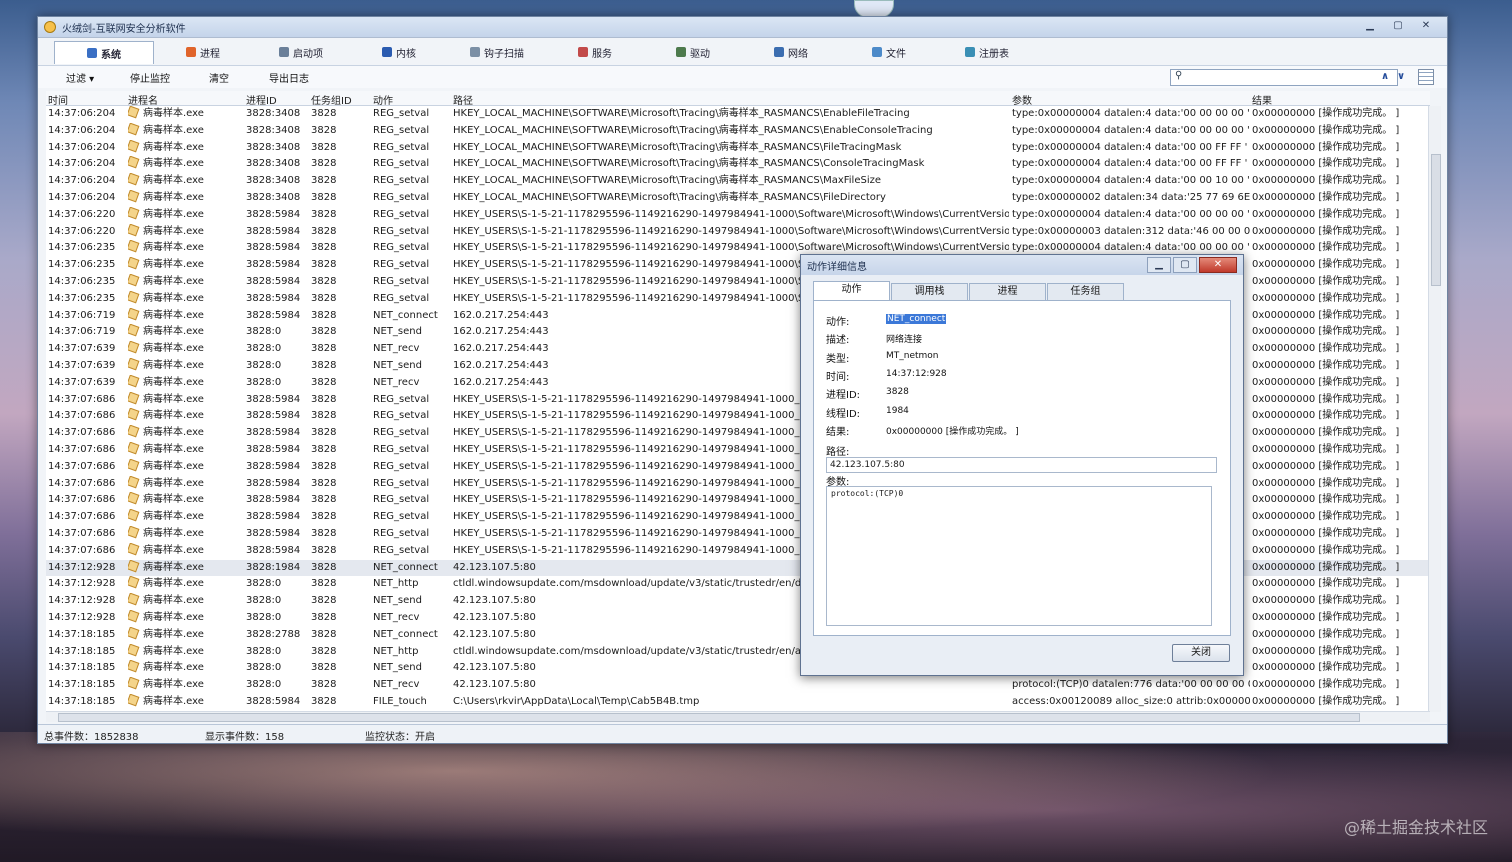 The width and height of the screenshot is (1512, 862). Describe the element at coordinates (904, 340) in the screenshot. I see `field-value: 网络连接` at that location.